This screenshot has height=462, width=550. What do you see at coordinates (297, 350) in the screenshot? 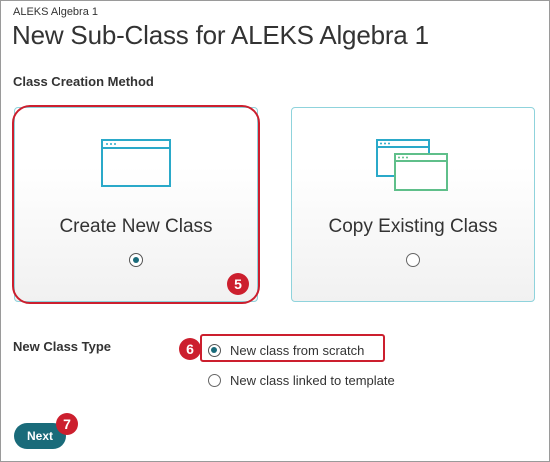
I see `new-class-from-scratch-label: New class from scratch` at bounding box center [297, 350].